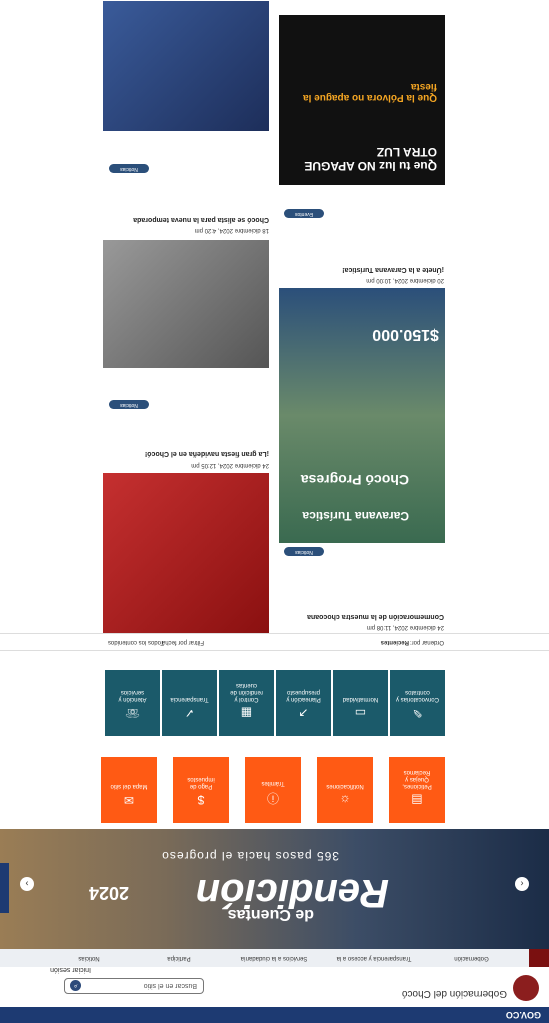 The height and width of the screenshot is (1023, 549). I want to click on teal-button-1: ✎ Convocatorias y contratos, so click(417, 703).